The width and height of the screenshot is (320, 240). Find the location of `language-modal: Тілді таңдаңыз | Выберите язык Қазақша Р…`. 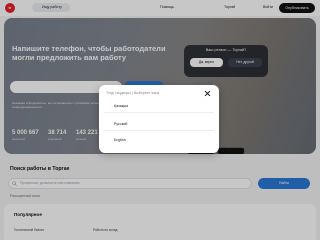

language-modal: Тілді таңдаңыз | Выберите язык Қазақша Р… is located at coordinates (159, 119).